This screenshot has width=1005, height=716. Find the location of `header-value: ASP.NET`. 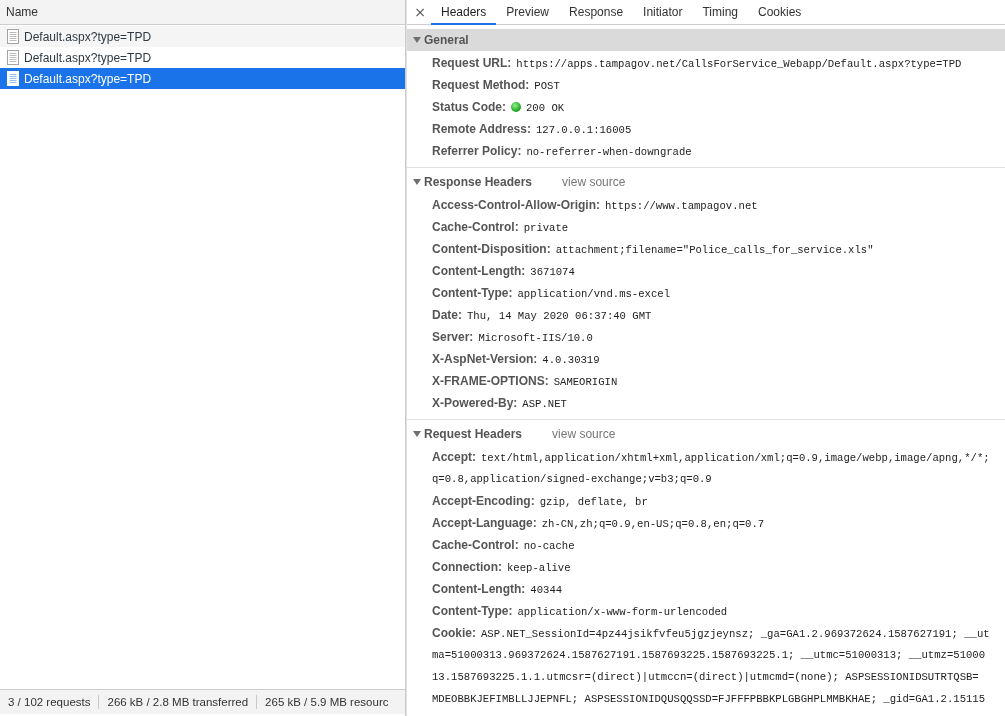

header-value: ASP.NET is located at coordinates (544, 404).